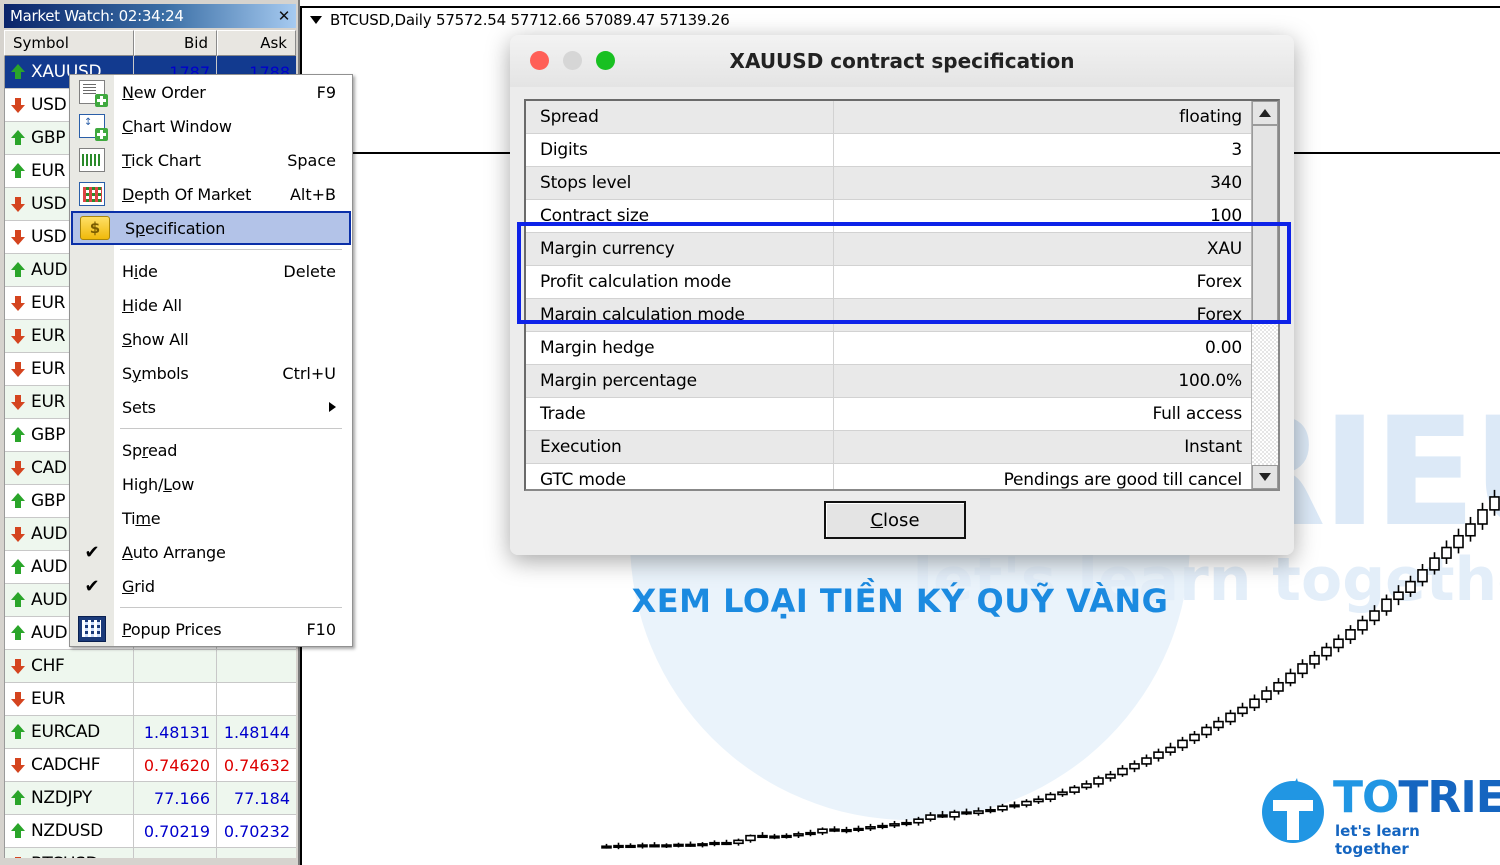 The image size is (1500, 865). I want to click on menu-item-hide-all: Hide All, so click(211, 305).